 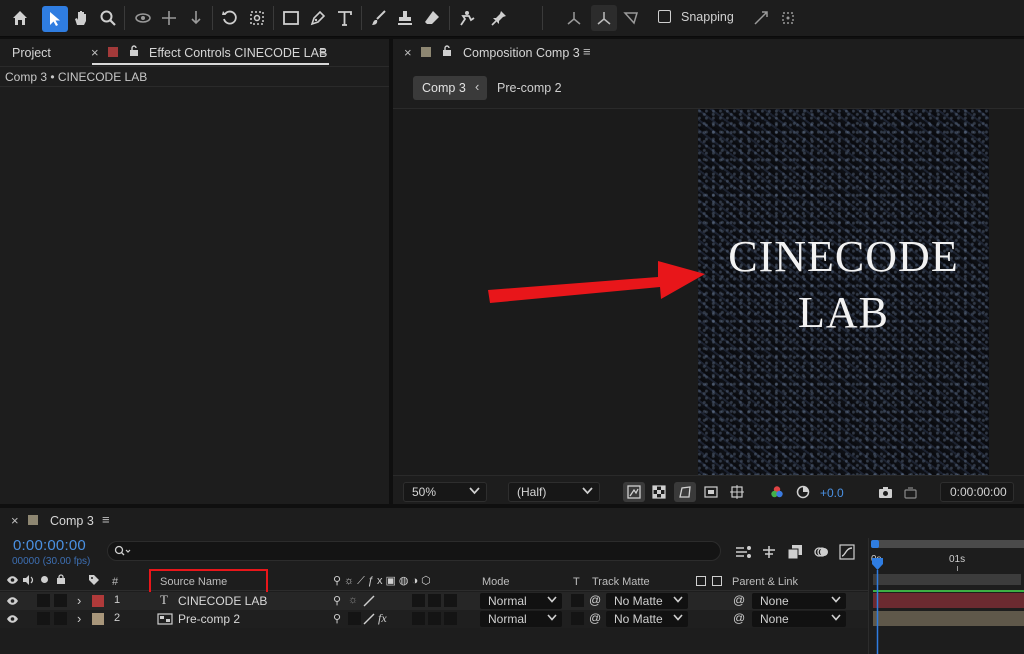 I want to click on dolly-camera-icon, so click(x=196, y=18).